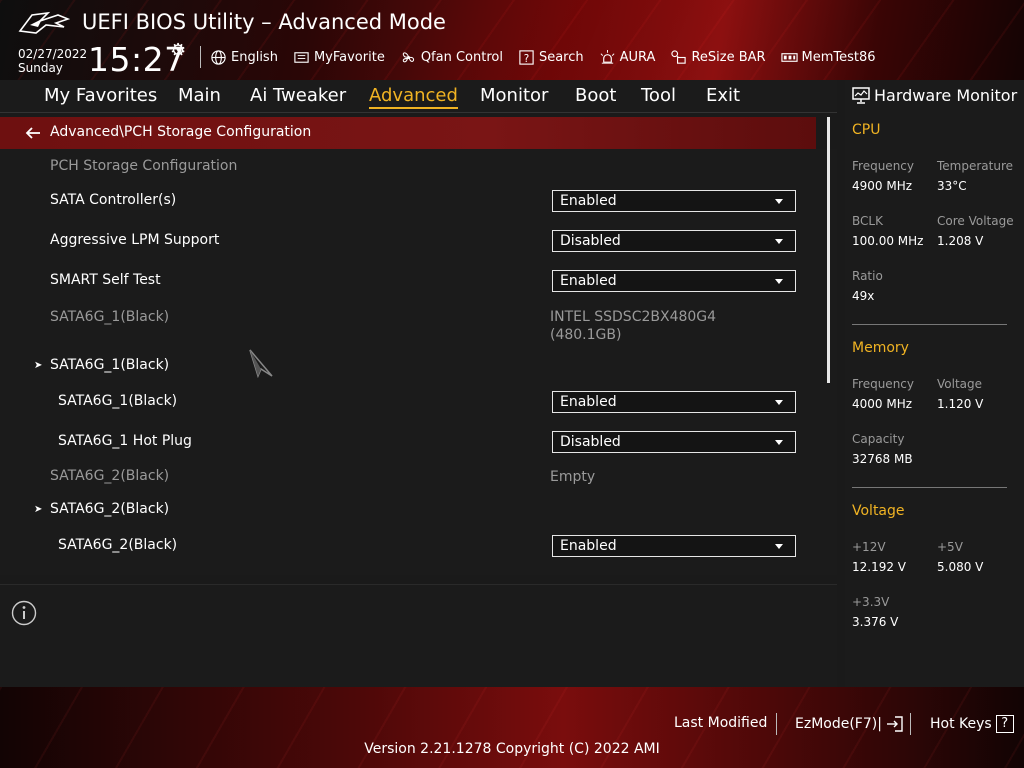  I want to click on date-text: 02/27/2022, so click(53, 54).